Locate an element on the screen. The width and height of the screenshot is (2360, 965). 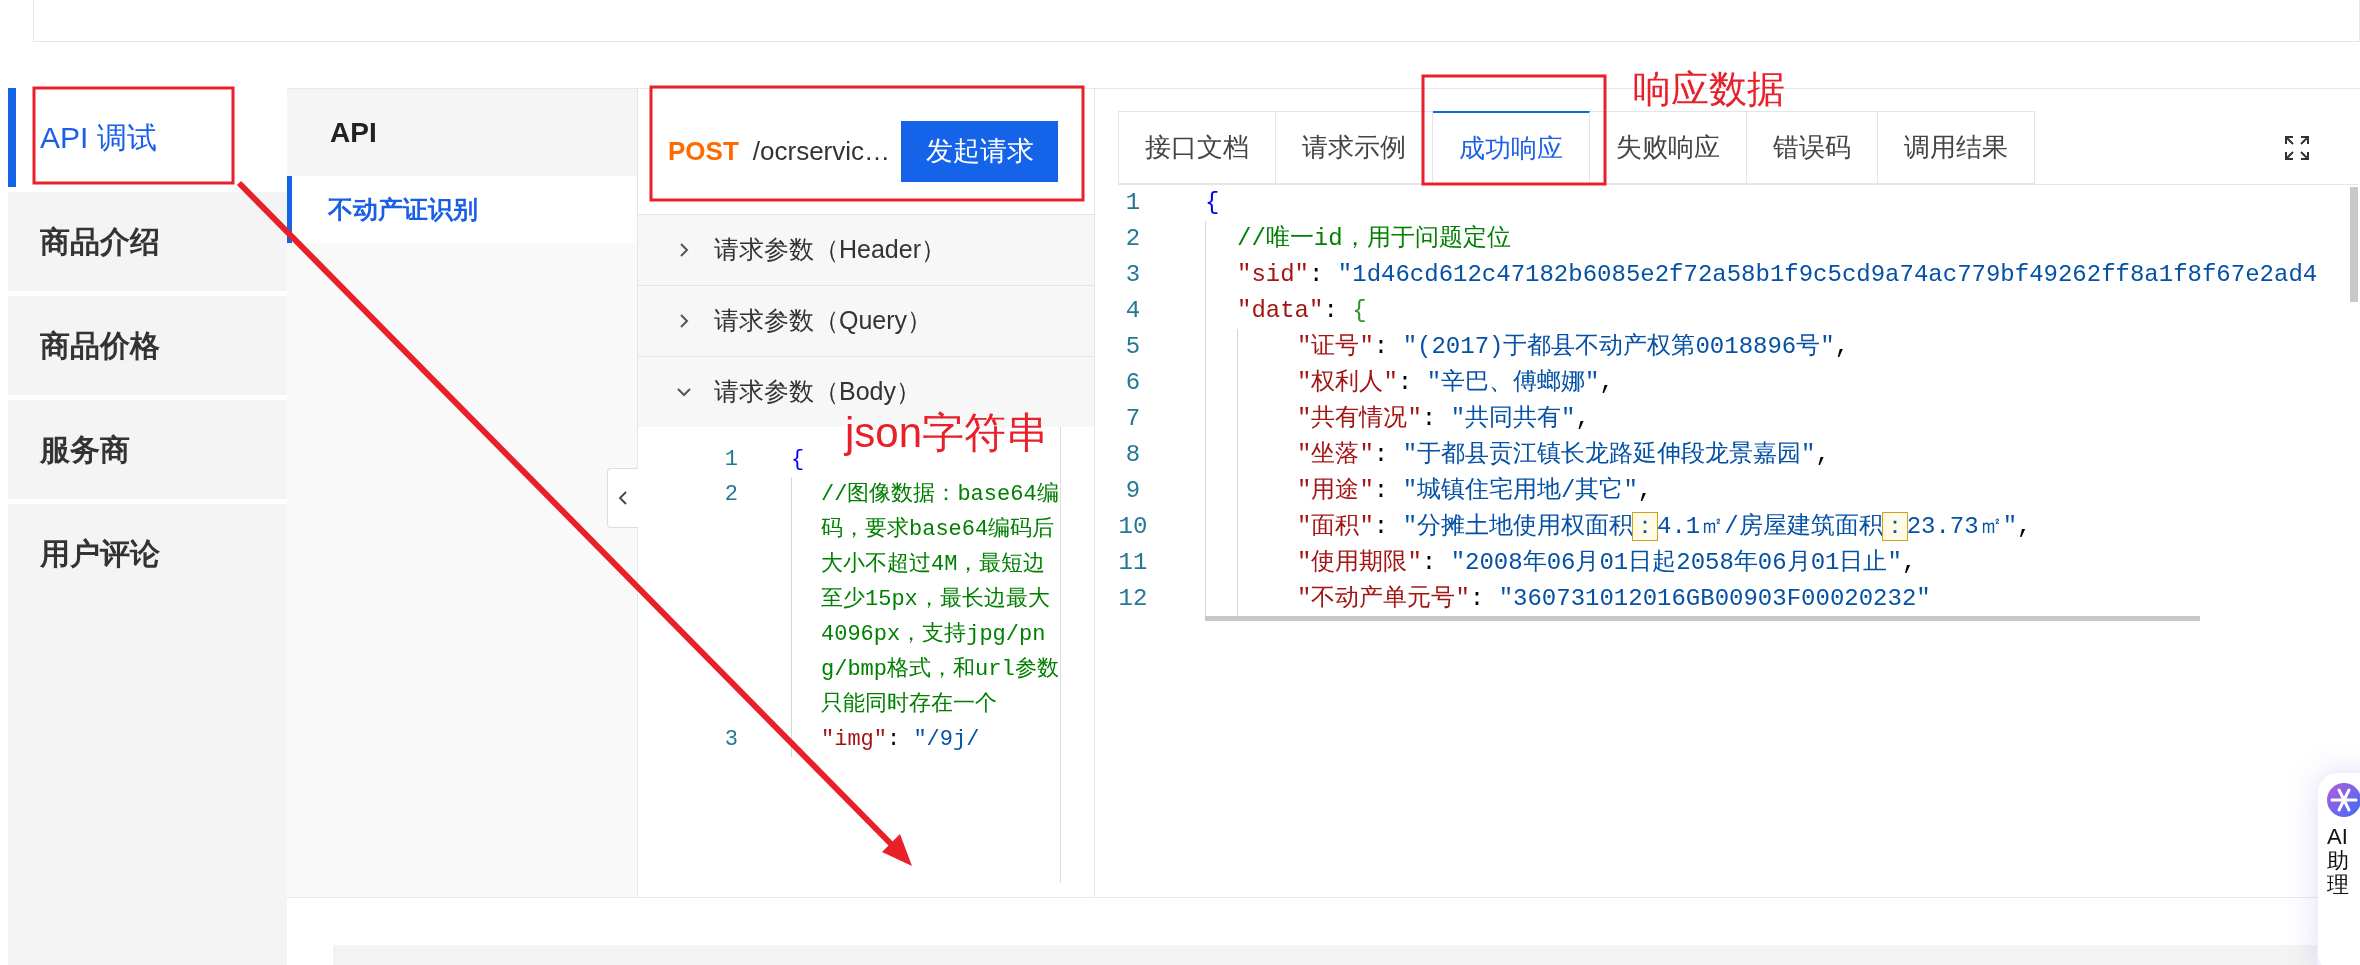
collapse-button is located at coordinates (622, 498).